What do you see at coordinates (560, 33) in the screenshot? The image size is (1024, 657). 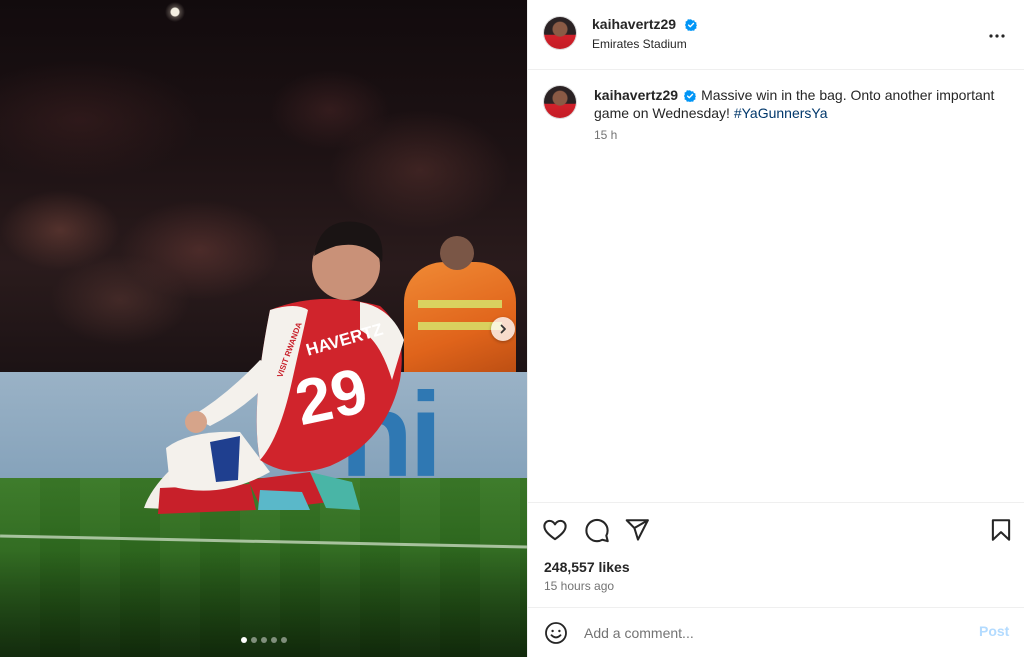 I see `author-avatar` at bounding box center [560, 33].